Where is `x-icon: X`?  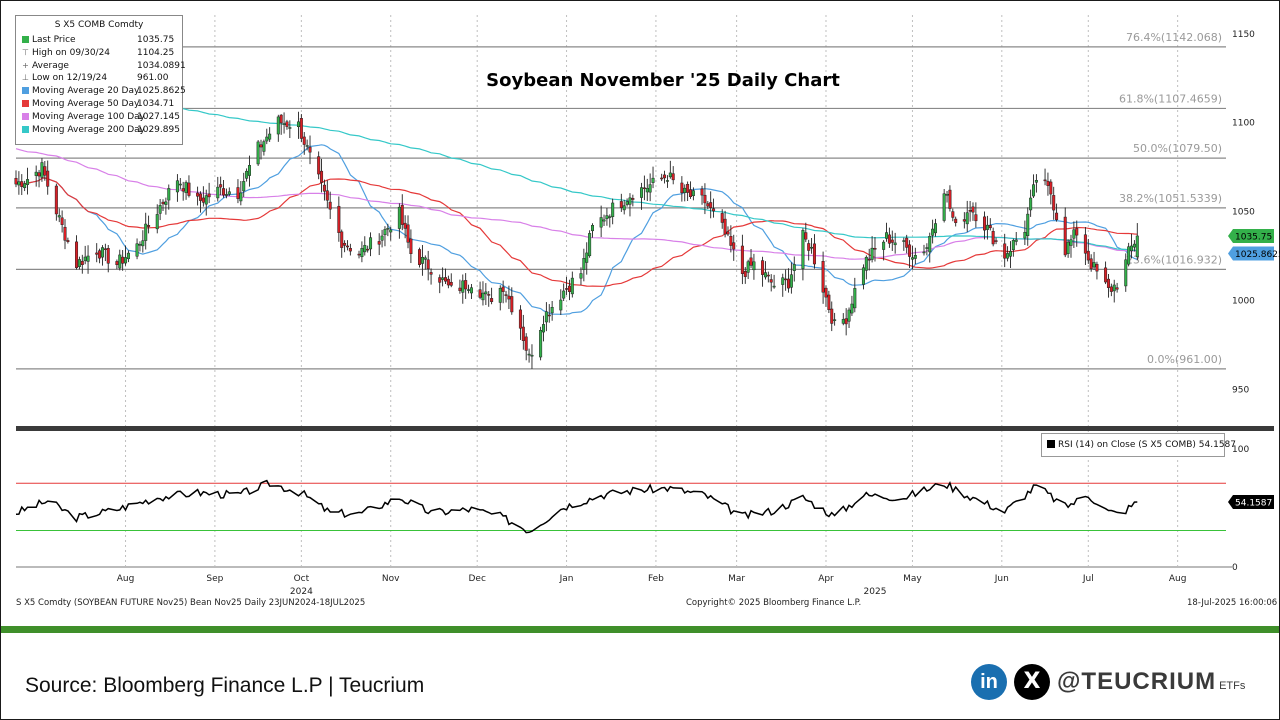
x-icon: X is located at coordinates (1032, 682).